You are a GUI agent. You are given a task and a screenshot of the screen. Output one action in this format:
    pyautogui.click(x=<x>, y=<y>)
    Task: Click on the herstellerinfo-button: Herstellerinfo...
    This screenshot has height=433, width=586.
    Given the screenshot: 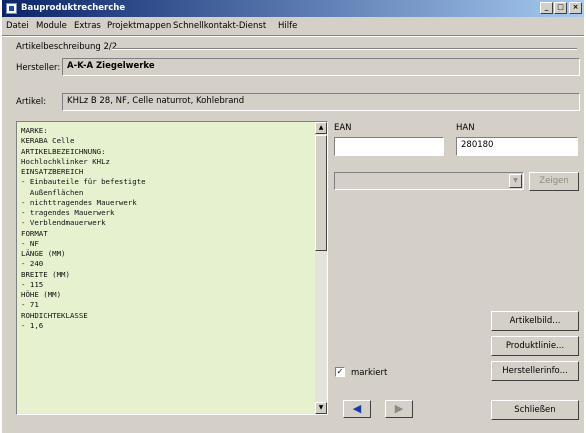 What is the action you would take?
    pyautogui.click(x=535, y=371)
    